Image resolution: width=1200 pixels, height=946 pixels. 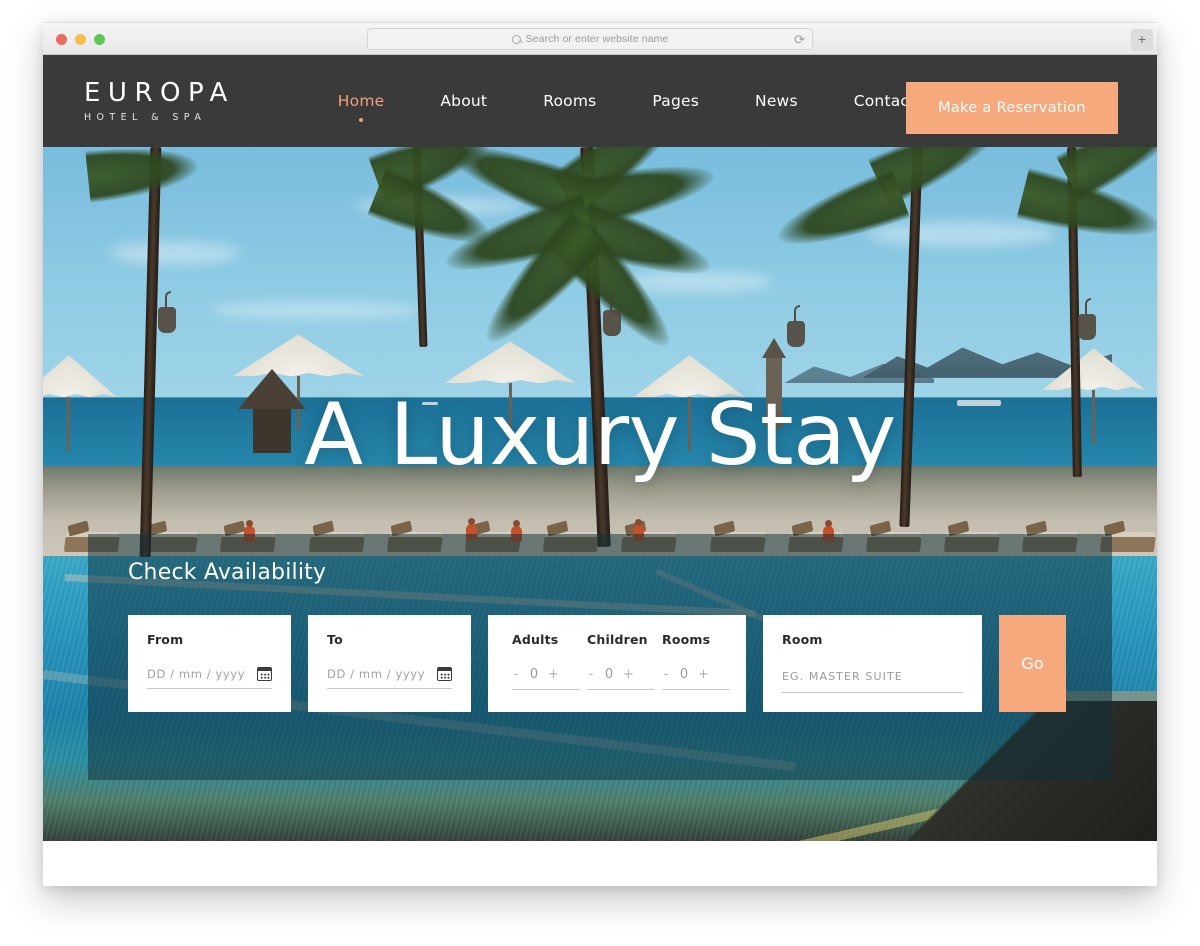 What do you see at coordinates (1032, 663) in the screenshot?
I see `go-button: Go` at bounding box center [1032, 663].